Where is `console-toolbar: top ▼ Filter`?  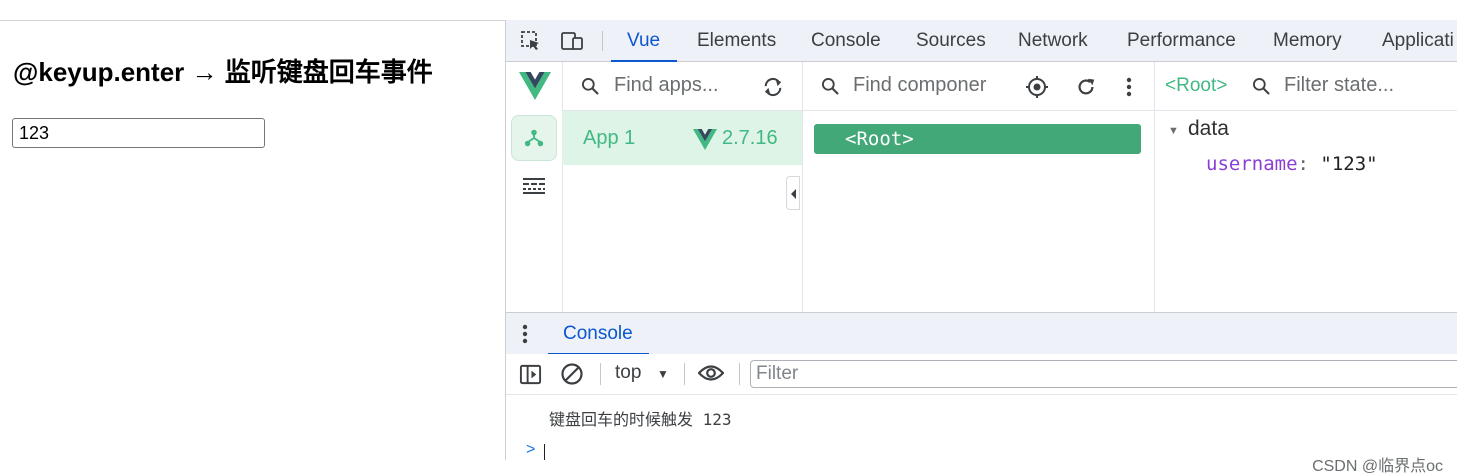 console-toolbar: top ▼ Filter is located at coordinates (981, 374).